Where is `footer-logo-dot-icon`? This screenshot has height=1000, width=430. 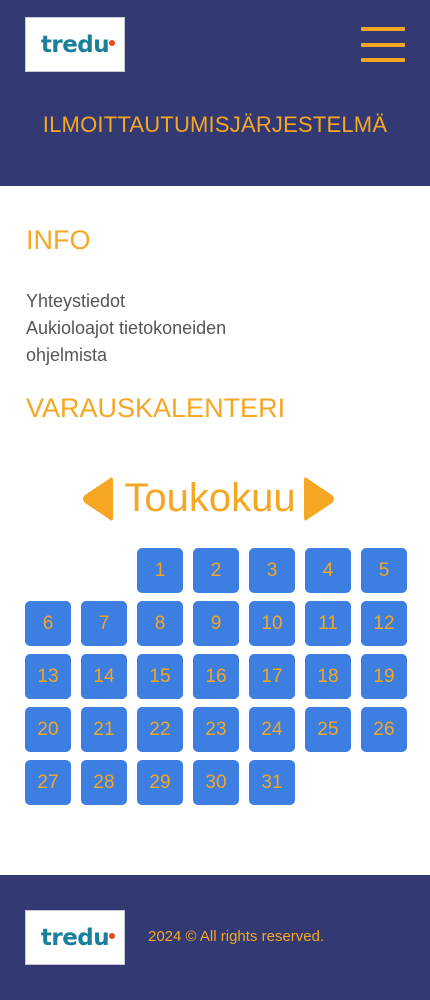 footer-logo-dot-icon is located at coordinates (112, 936).